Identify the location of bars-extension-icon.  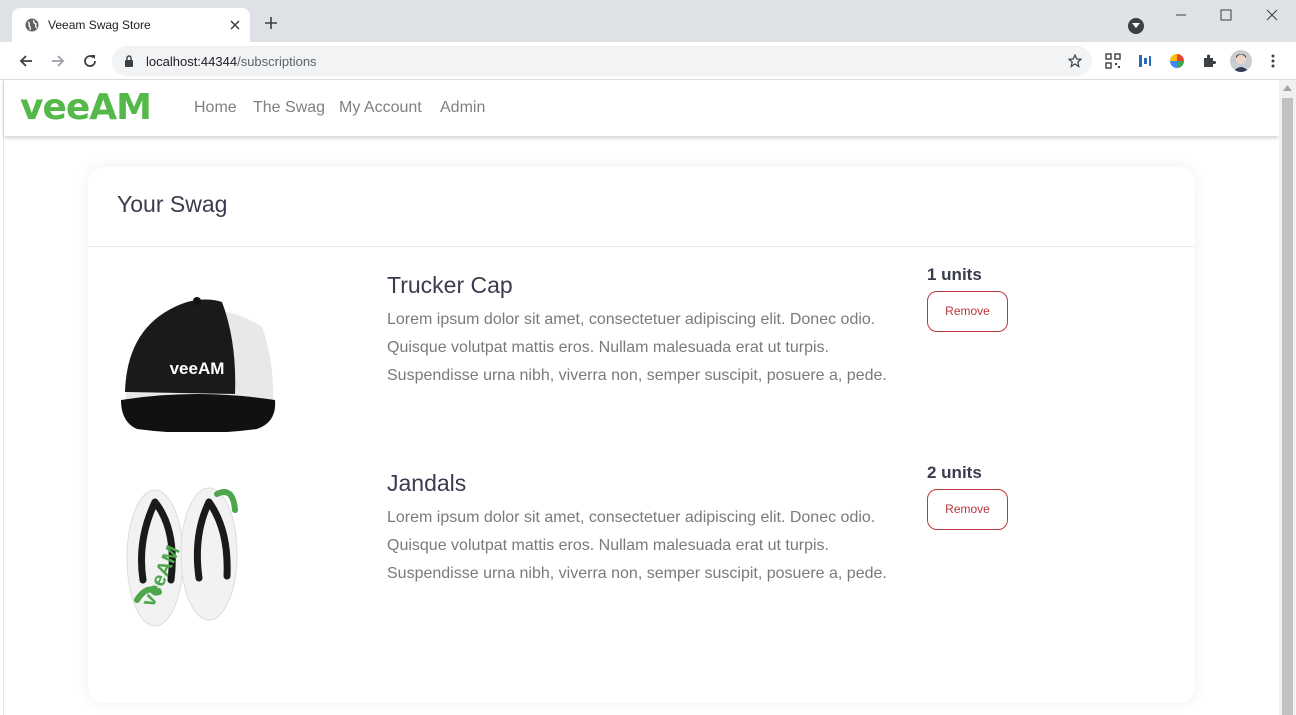
(1145, 61).